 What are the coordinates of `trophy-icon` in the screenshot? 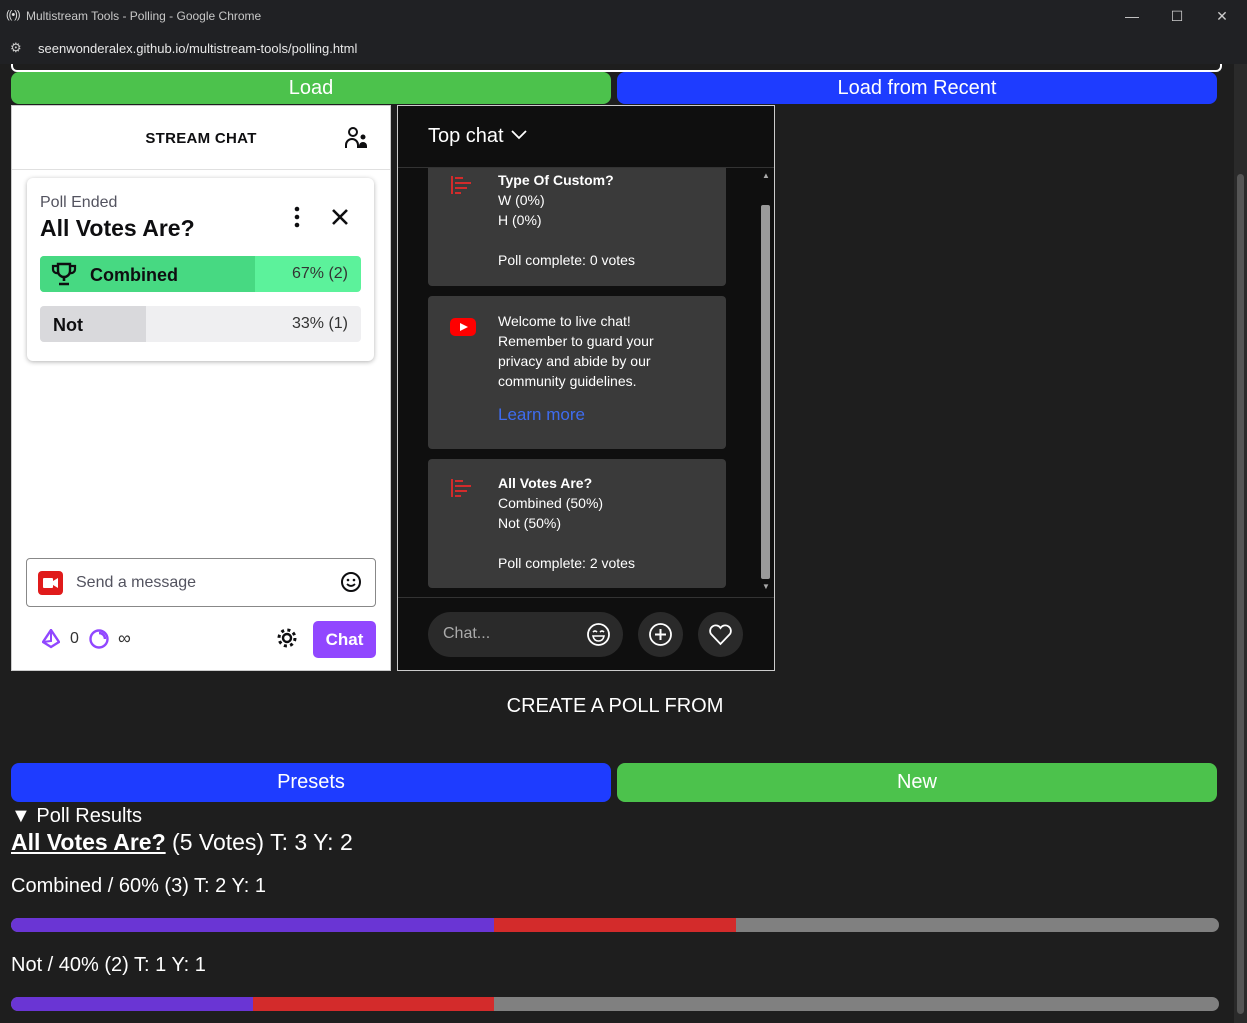 It's located at (64, 274).